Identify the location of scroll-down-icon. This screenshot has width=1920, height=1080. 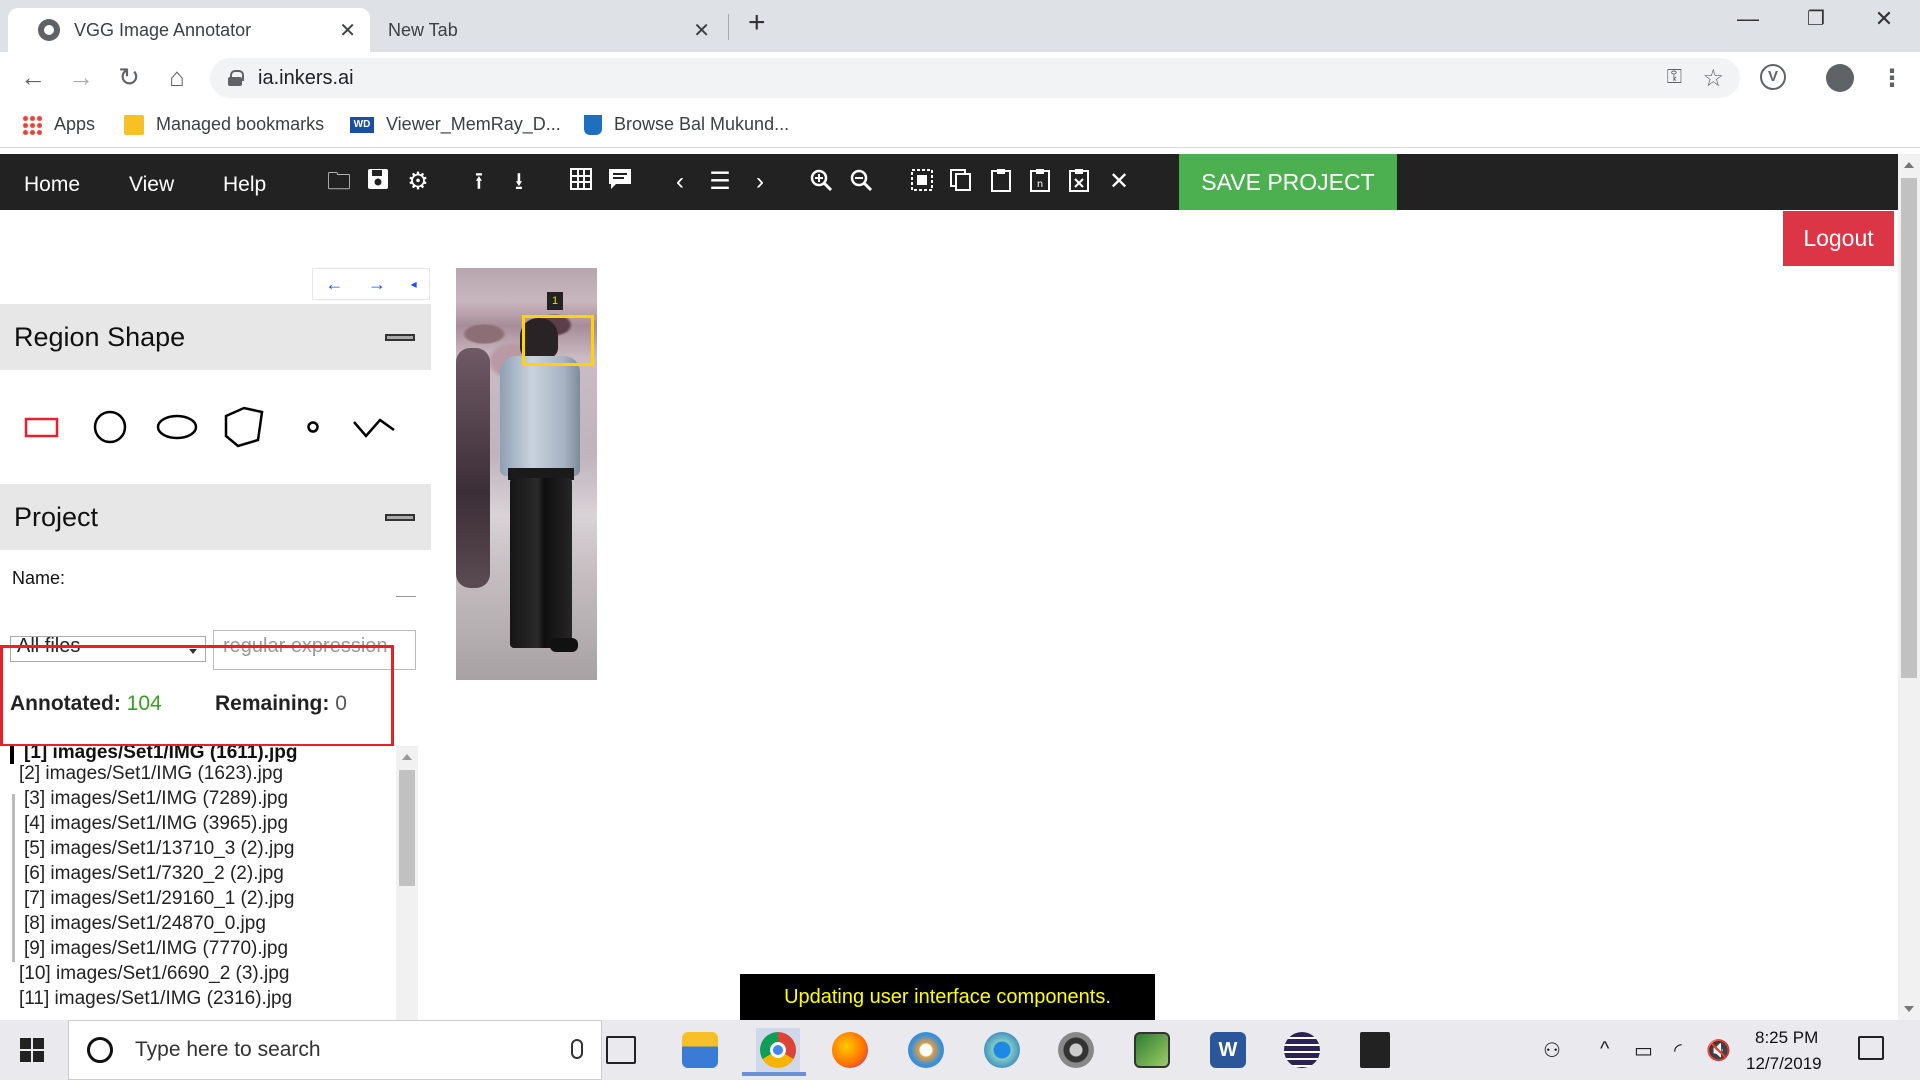
(1909, 1009).